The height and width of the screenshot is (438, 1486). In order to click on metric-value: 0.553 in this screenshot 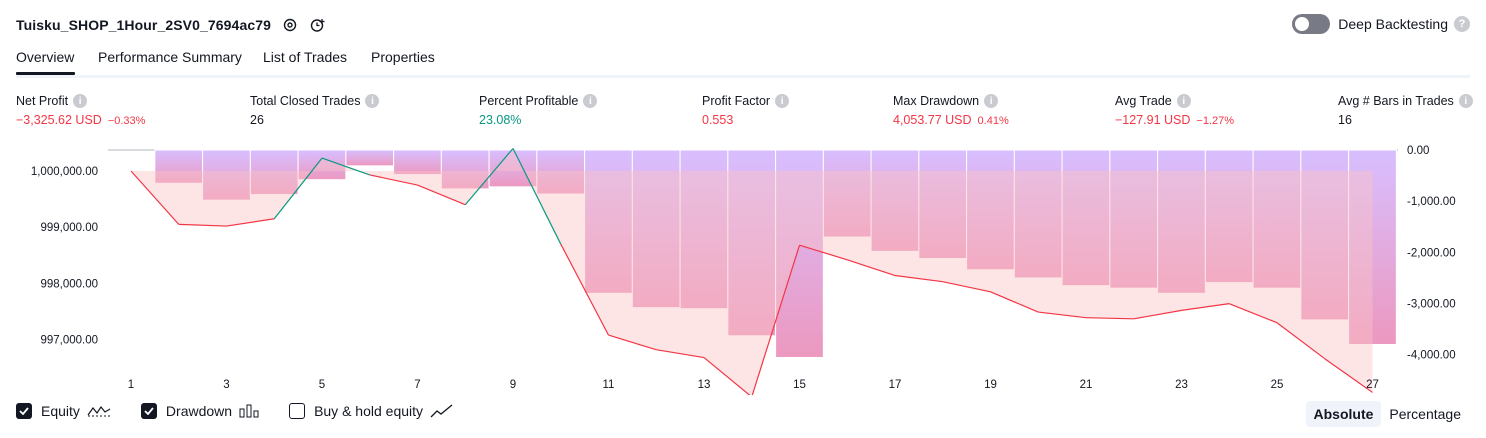, I will do `click(718, 120)`.